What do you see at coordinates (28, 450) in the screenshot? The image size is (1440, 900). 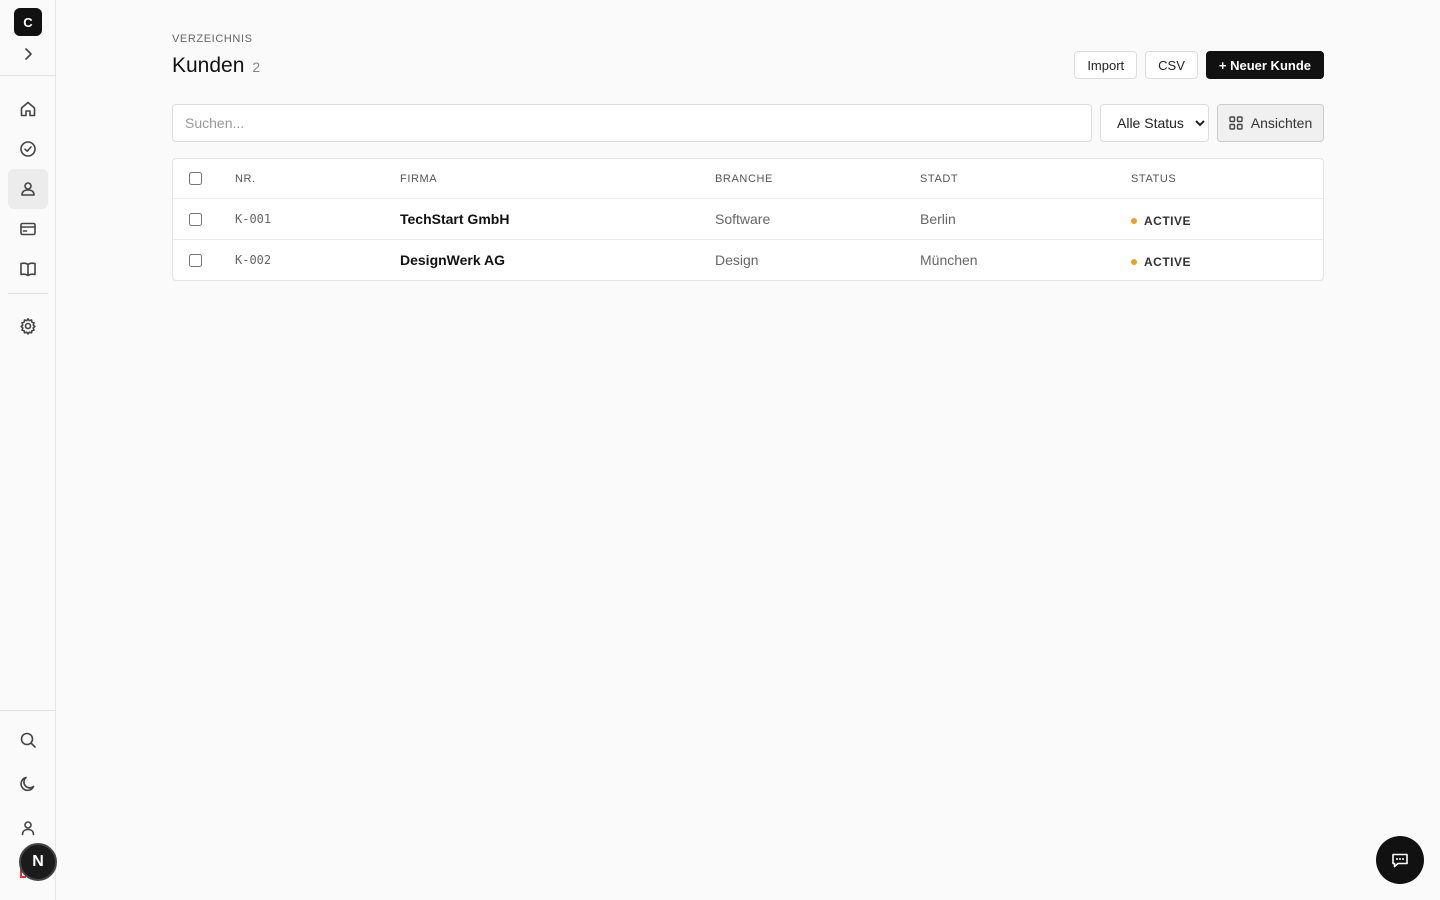 I see `sidebar: C N` at bounding box center [28, 450].